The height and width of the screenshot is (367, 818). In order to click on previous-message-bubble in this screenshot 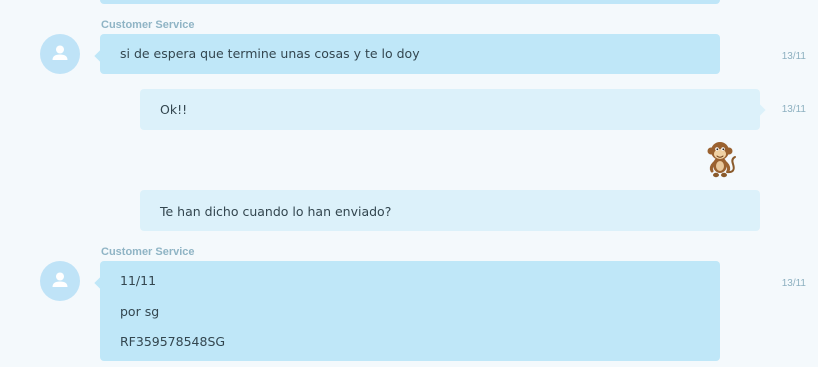, I will do `click(410, 2)`.